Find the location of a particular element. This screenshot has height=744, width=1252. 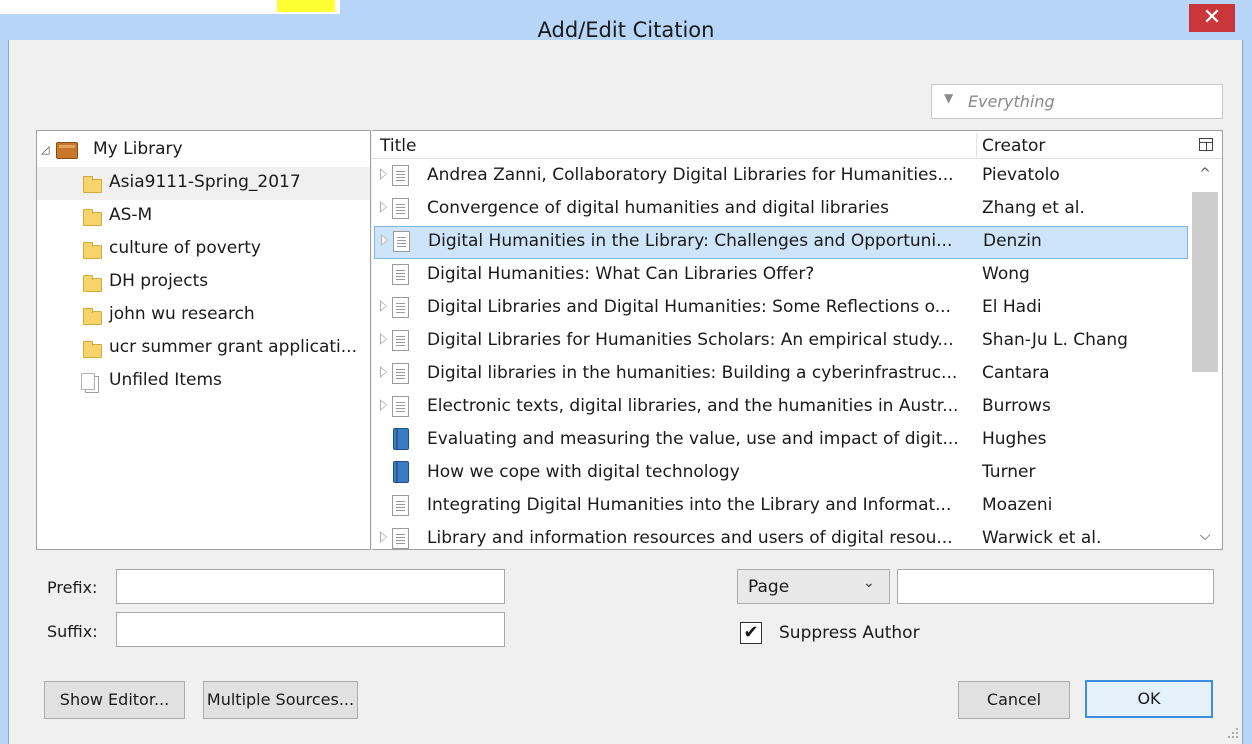

column-picker-icon is located at coordinates (1206, 144).